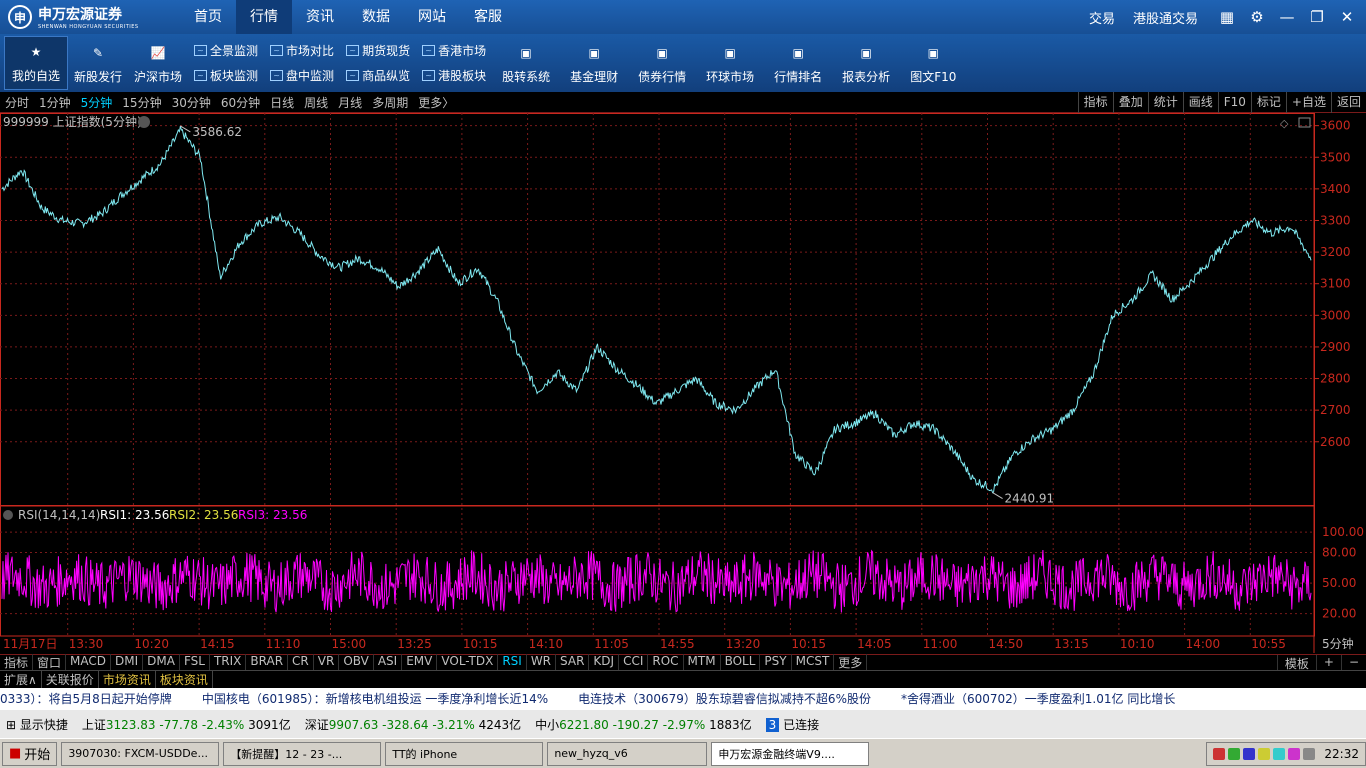 This screenshot has width=1366, height=768. I want to click on toolbar-沪深市场: 📈 沪深市场, so click(158, 63).